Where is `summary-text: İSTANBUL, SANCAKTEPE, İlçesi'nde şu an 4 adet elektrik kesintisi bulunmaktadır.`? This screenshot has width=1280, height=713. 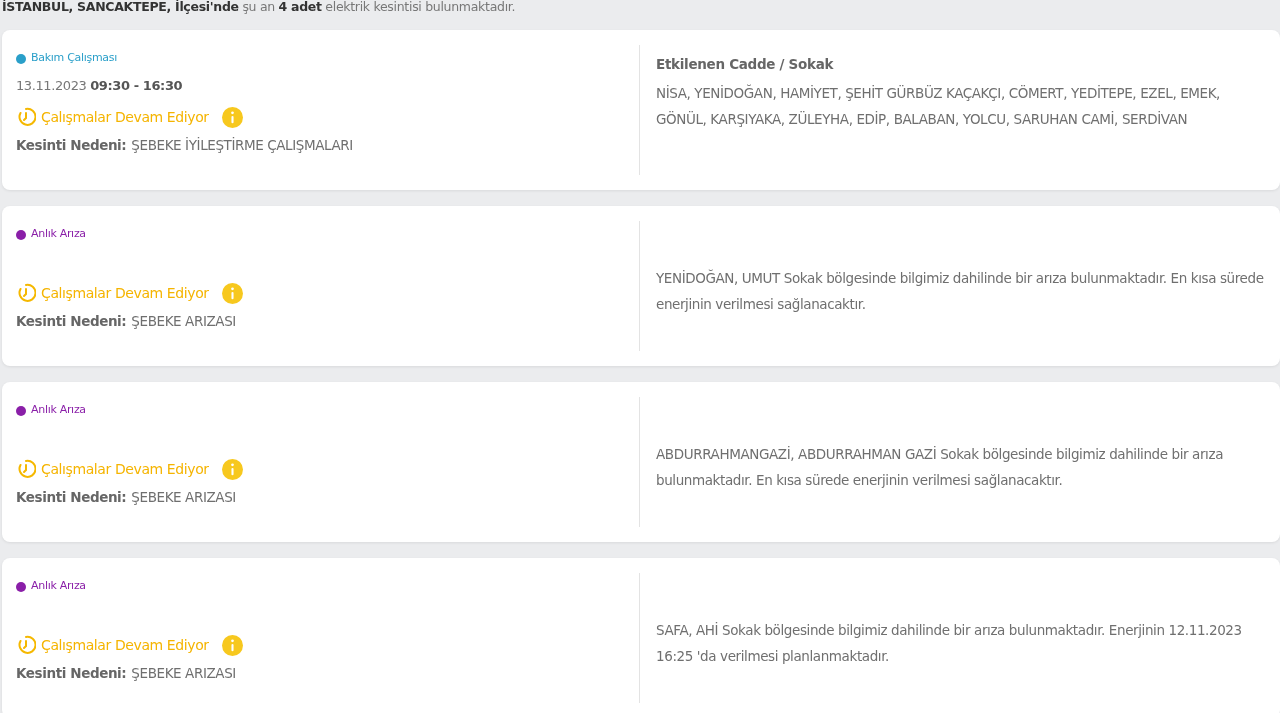
summary-text: İSTANBUL, SANCAKTEPE, İlçesi'nde şu an 4 adet elektrik kesintisi bulunmaktadır. is located at coordinates (259, 8).